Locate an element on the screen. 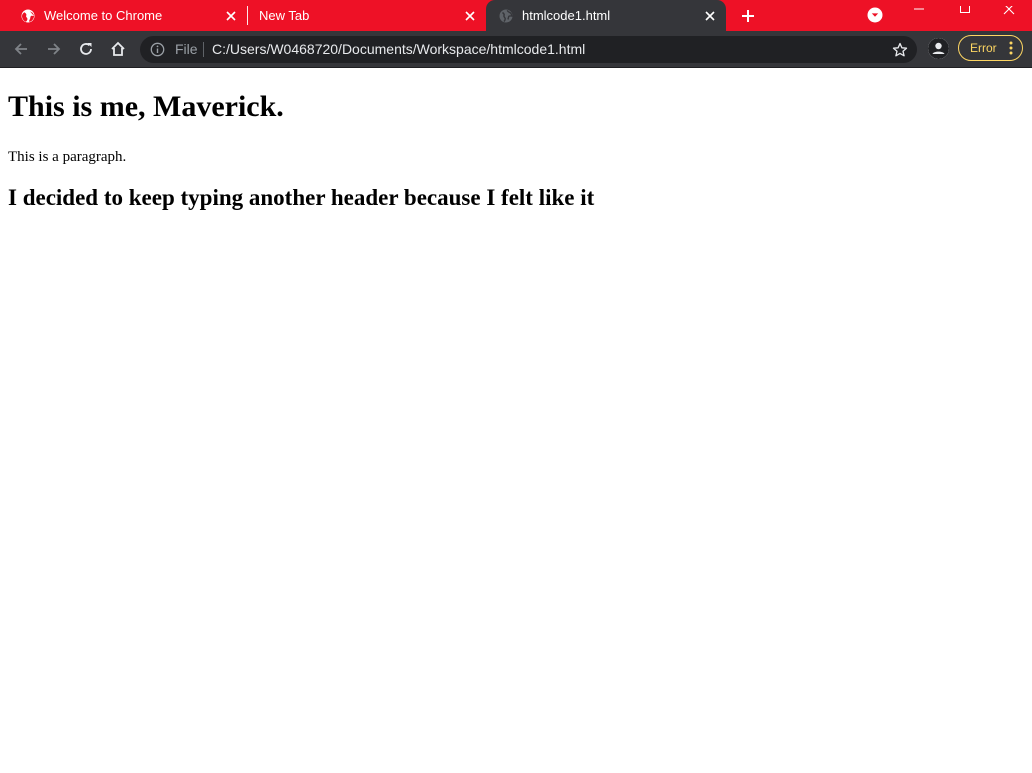  close-window-icon is located at coordinates (1009, 12).